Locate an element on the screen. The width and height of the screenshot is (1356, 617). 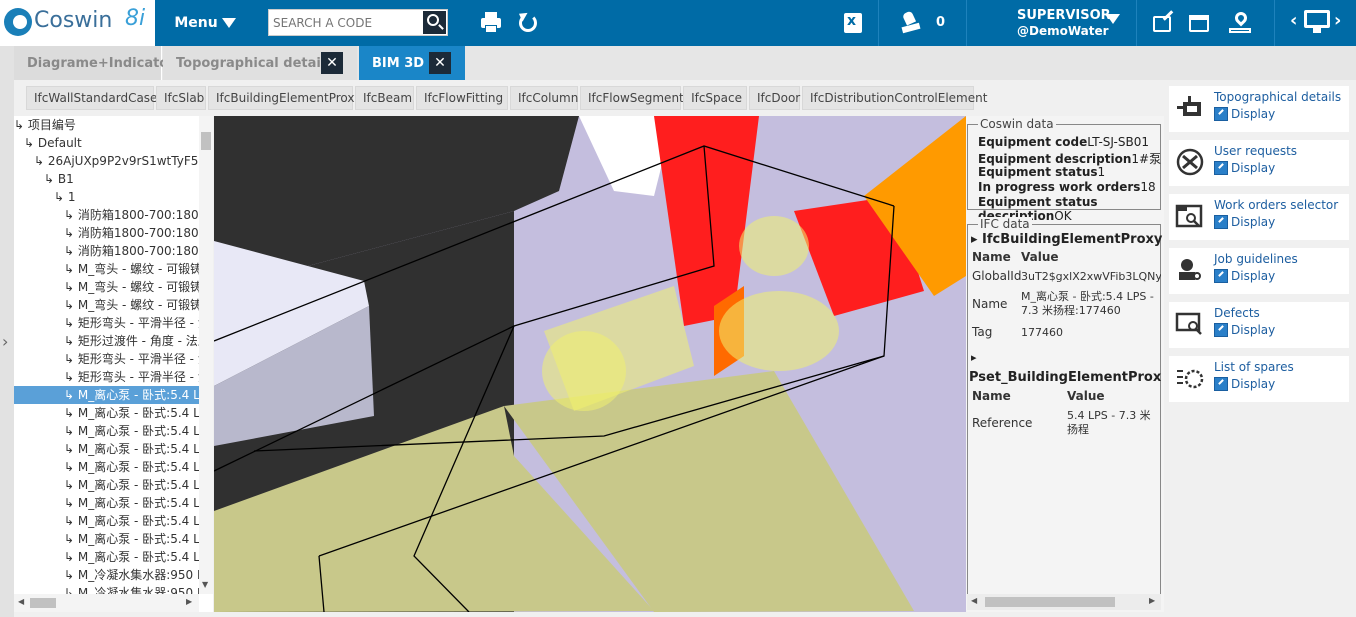
action-user-requests: User requests Display is located at coordinates (1259, 163).